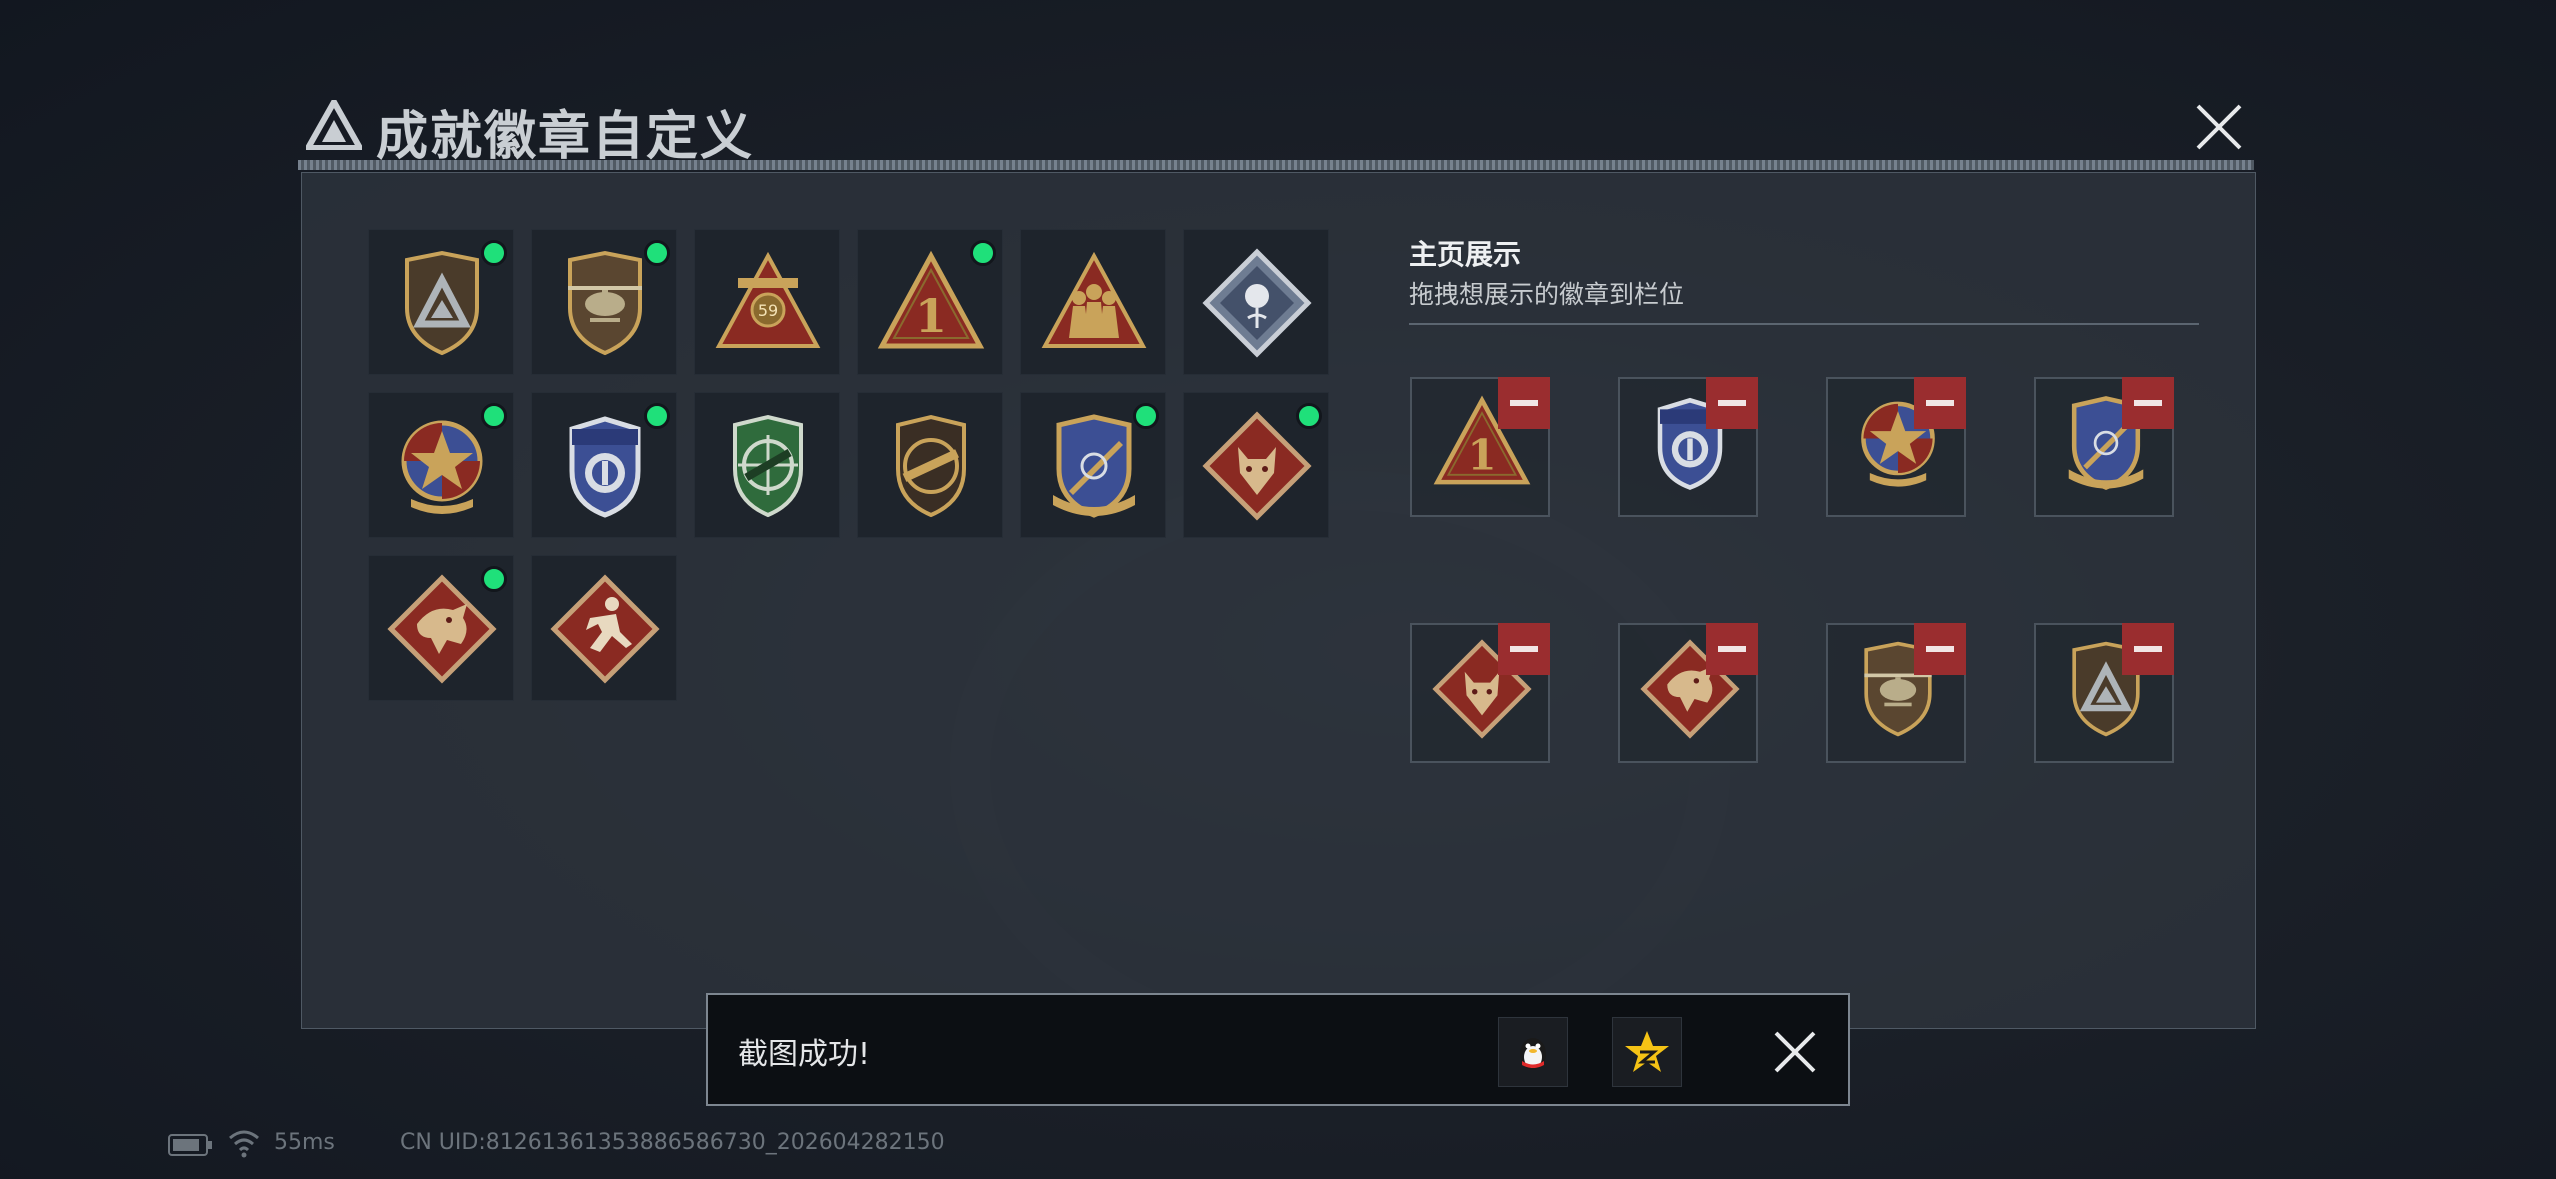 The width and height of the screenshot is (2556, 1179). I want to click on triangle-shield-badge-icon, so click(442, 303).